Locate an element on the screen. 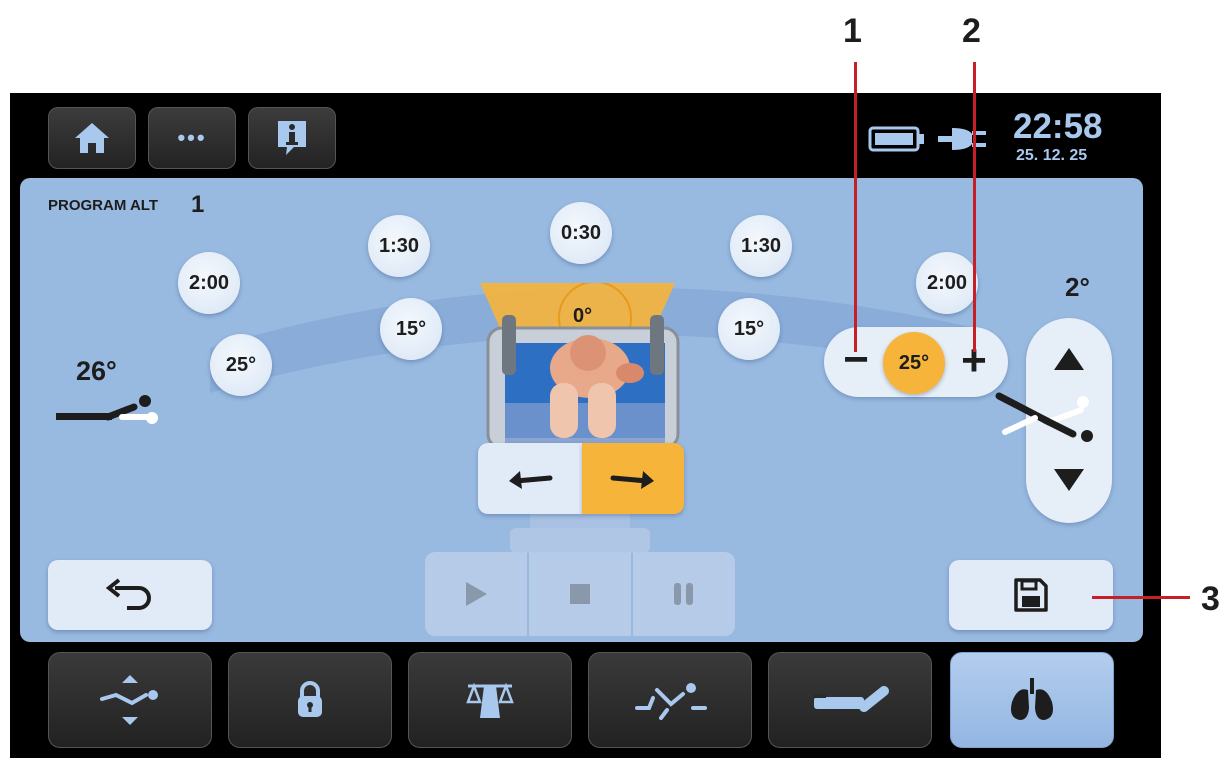  more-icon: ••• is located at coordinates (192, 137).